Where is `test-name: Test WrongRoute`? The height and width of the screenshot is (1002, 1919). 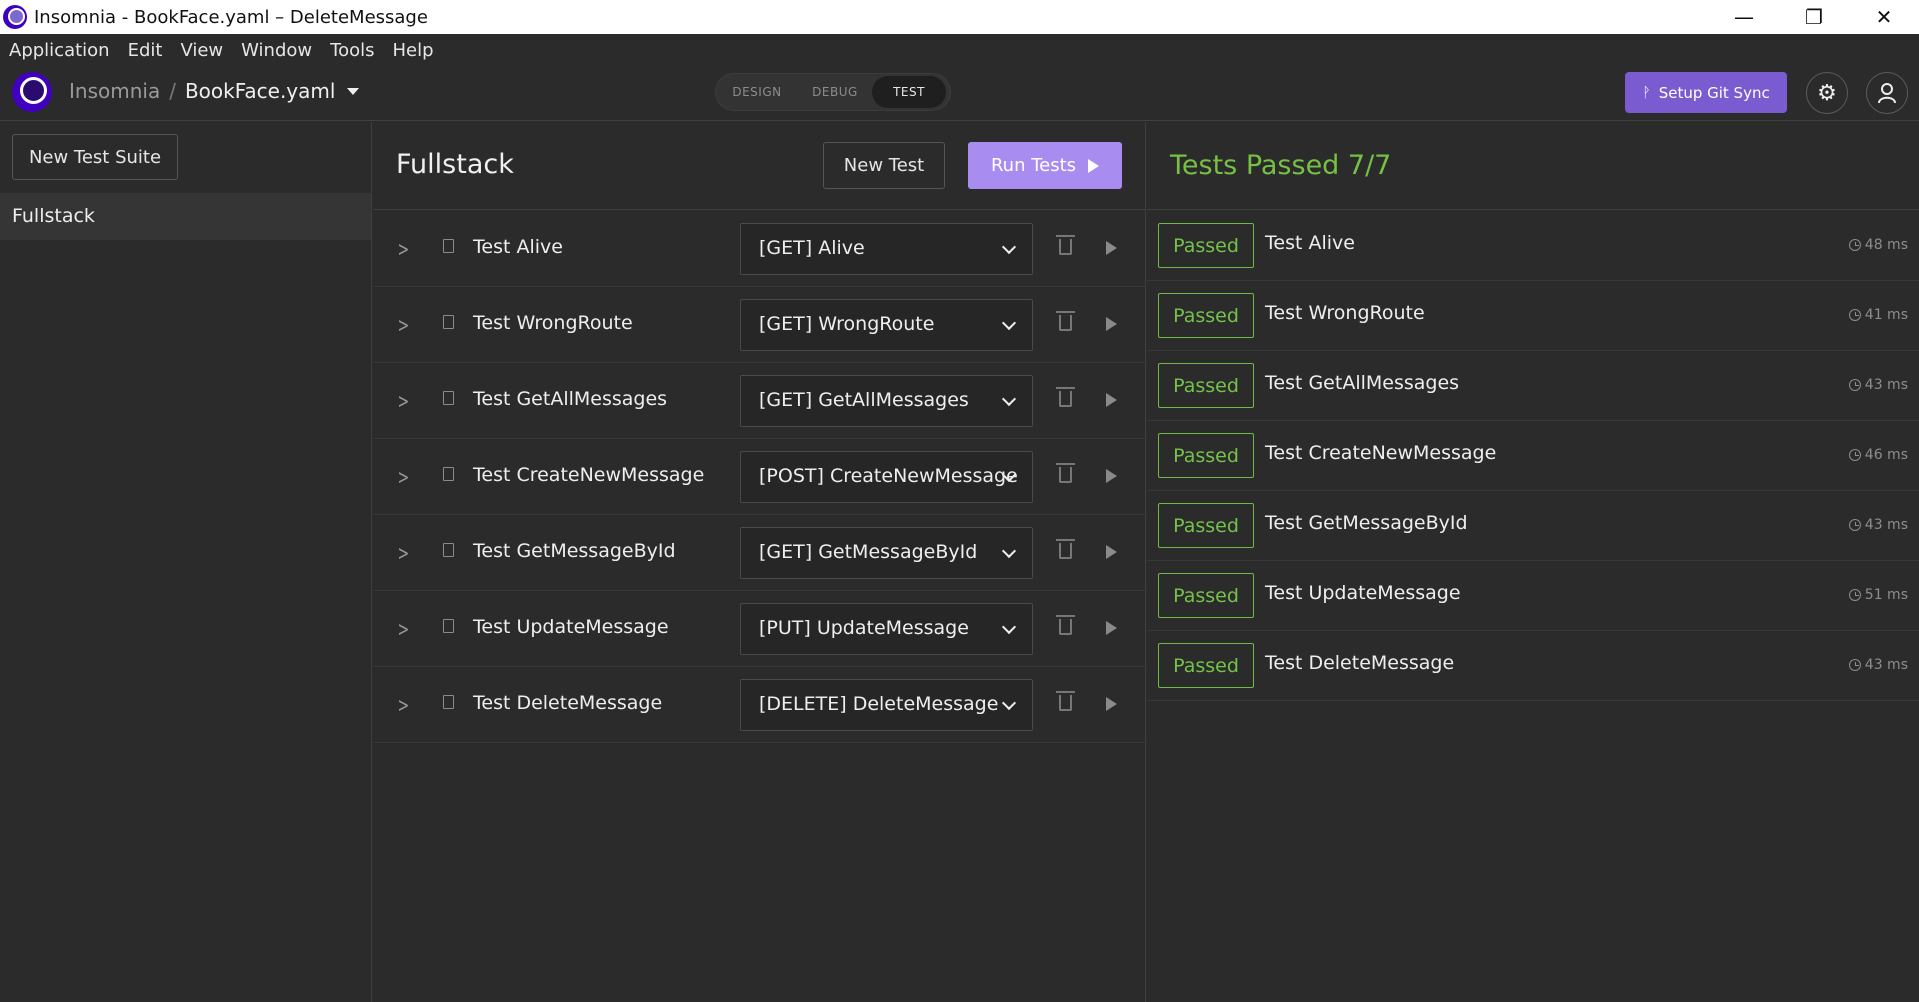
test-name: Test WrongRoute is located at coordinates (553, 323).